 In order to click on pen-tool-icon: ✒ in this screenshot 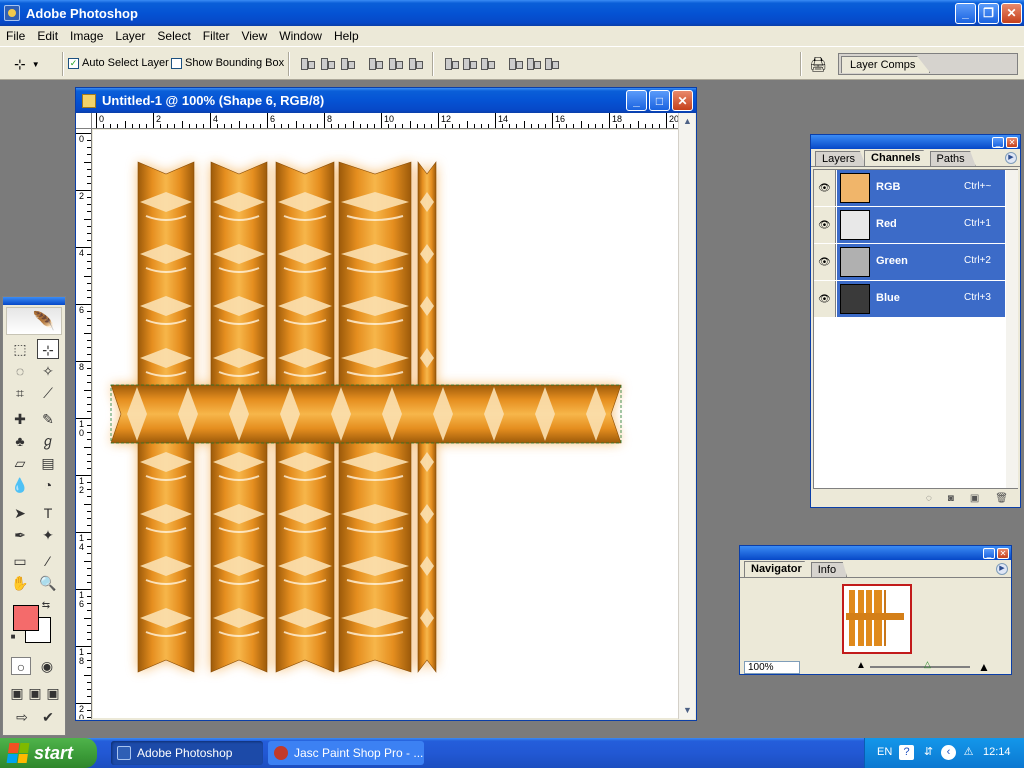, I will do `click(20, 535)`.